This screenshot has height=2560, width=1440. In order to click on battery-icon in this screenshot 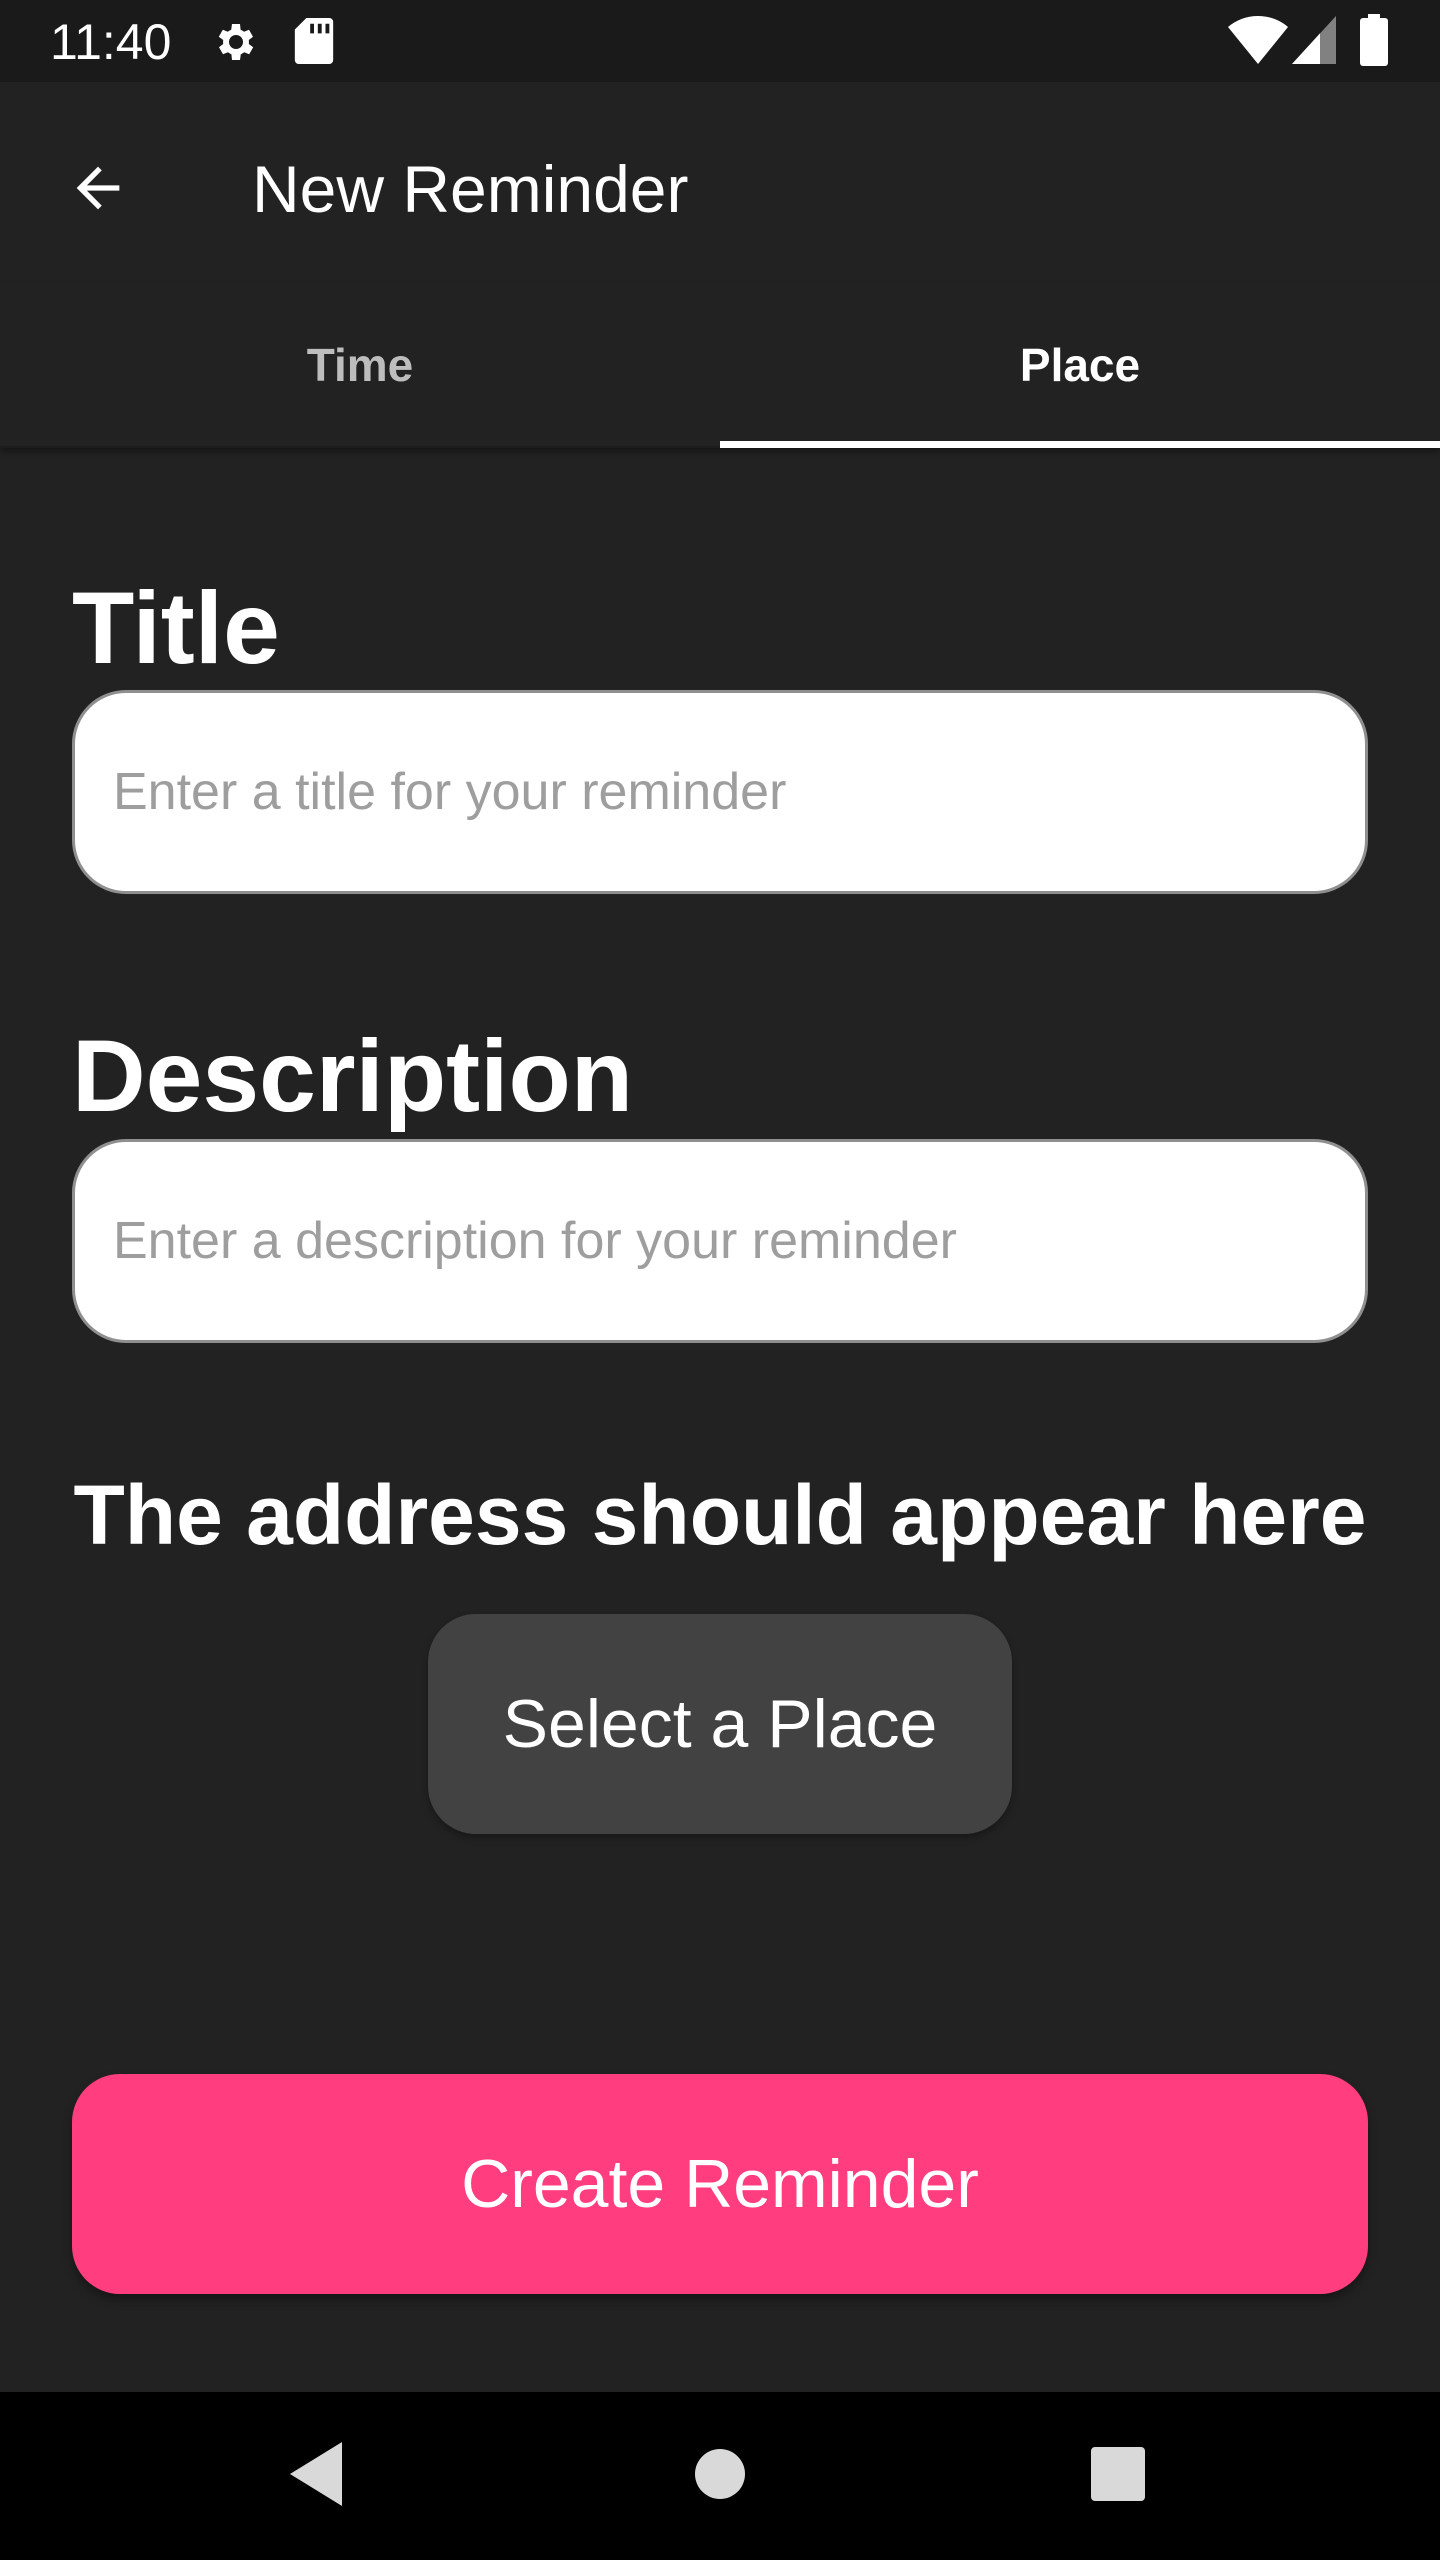, I will do `click(1374, 42)`.